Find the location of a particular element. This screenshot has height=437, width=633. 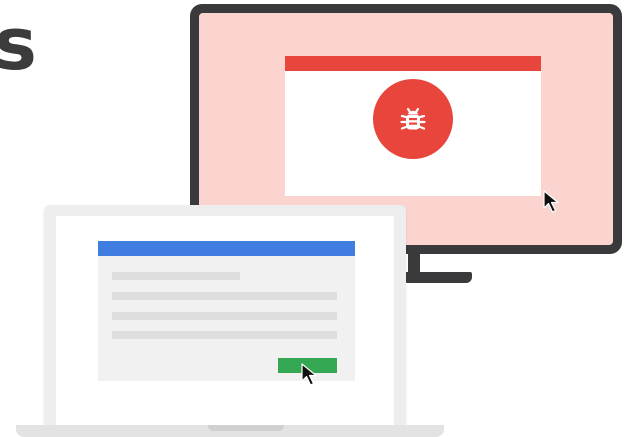

laptop-base-notch is located at coordinates (246, 428).